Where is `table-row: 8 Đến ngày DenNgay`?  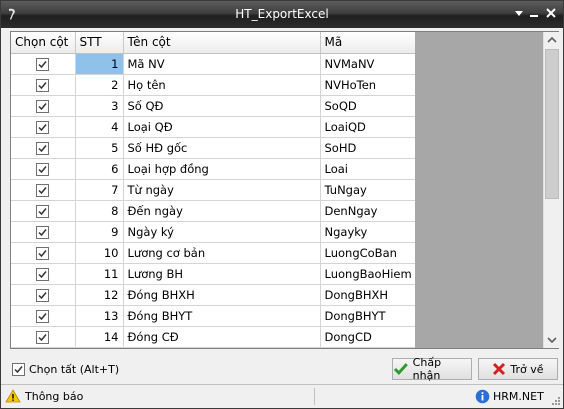
table-row: 8 Đến ngày DenNgay is located at coordinates (213, 211).